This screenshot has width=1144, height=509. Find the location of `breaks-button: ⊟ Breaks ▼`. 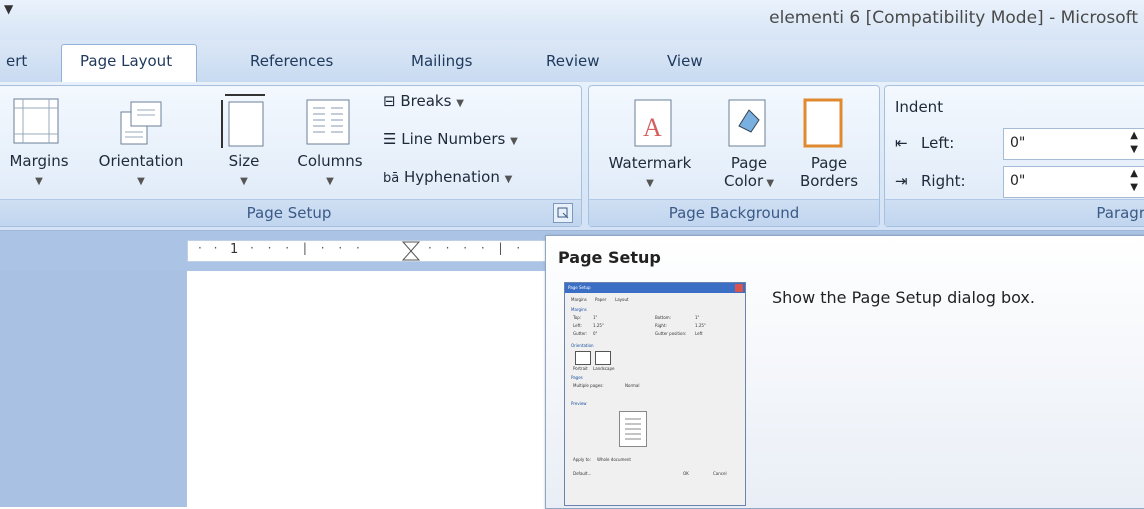

breaks-button: ⊟ Breaks ▼ is located at coordinates (423, 101).